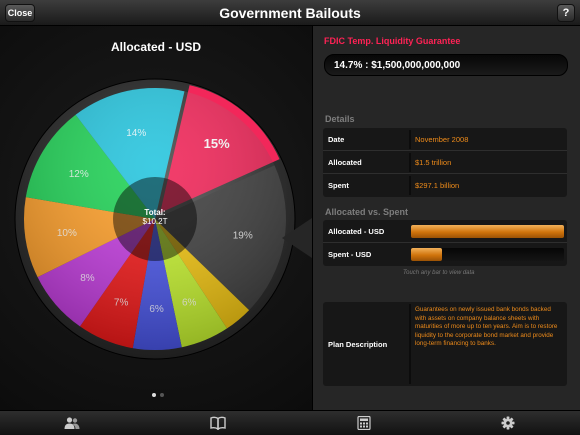 This screenshot has width=580, height=435. What do you see at coordinates (433, 162) in the screenshot?
I see `row-value: $1.5 trillion` at bounding box center [433, 162].